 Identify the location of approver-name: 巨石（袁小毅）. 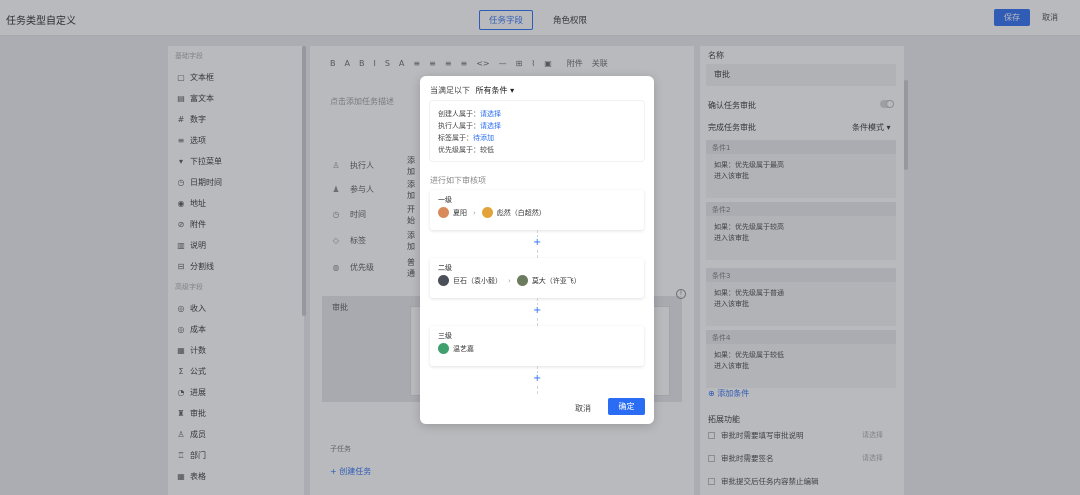
(477, 280).